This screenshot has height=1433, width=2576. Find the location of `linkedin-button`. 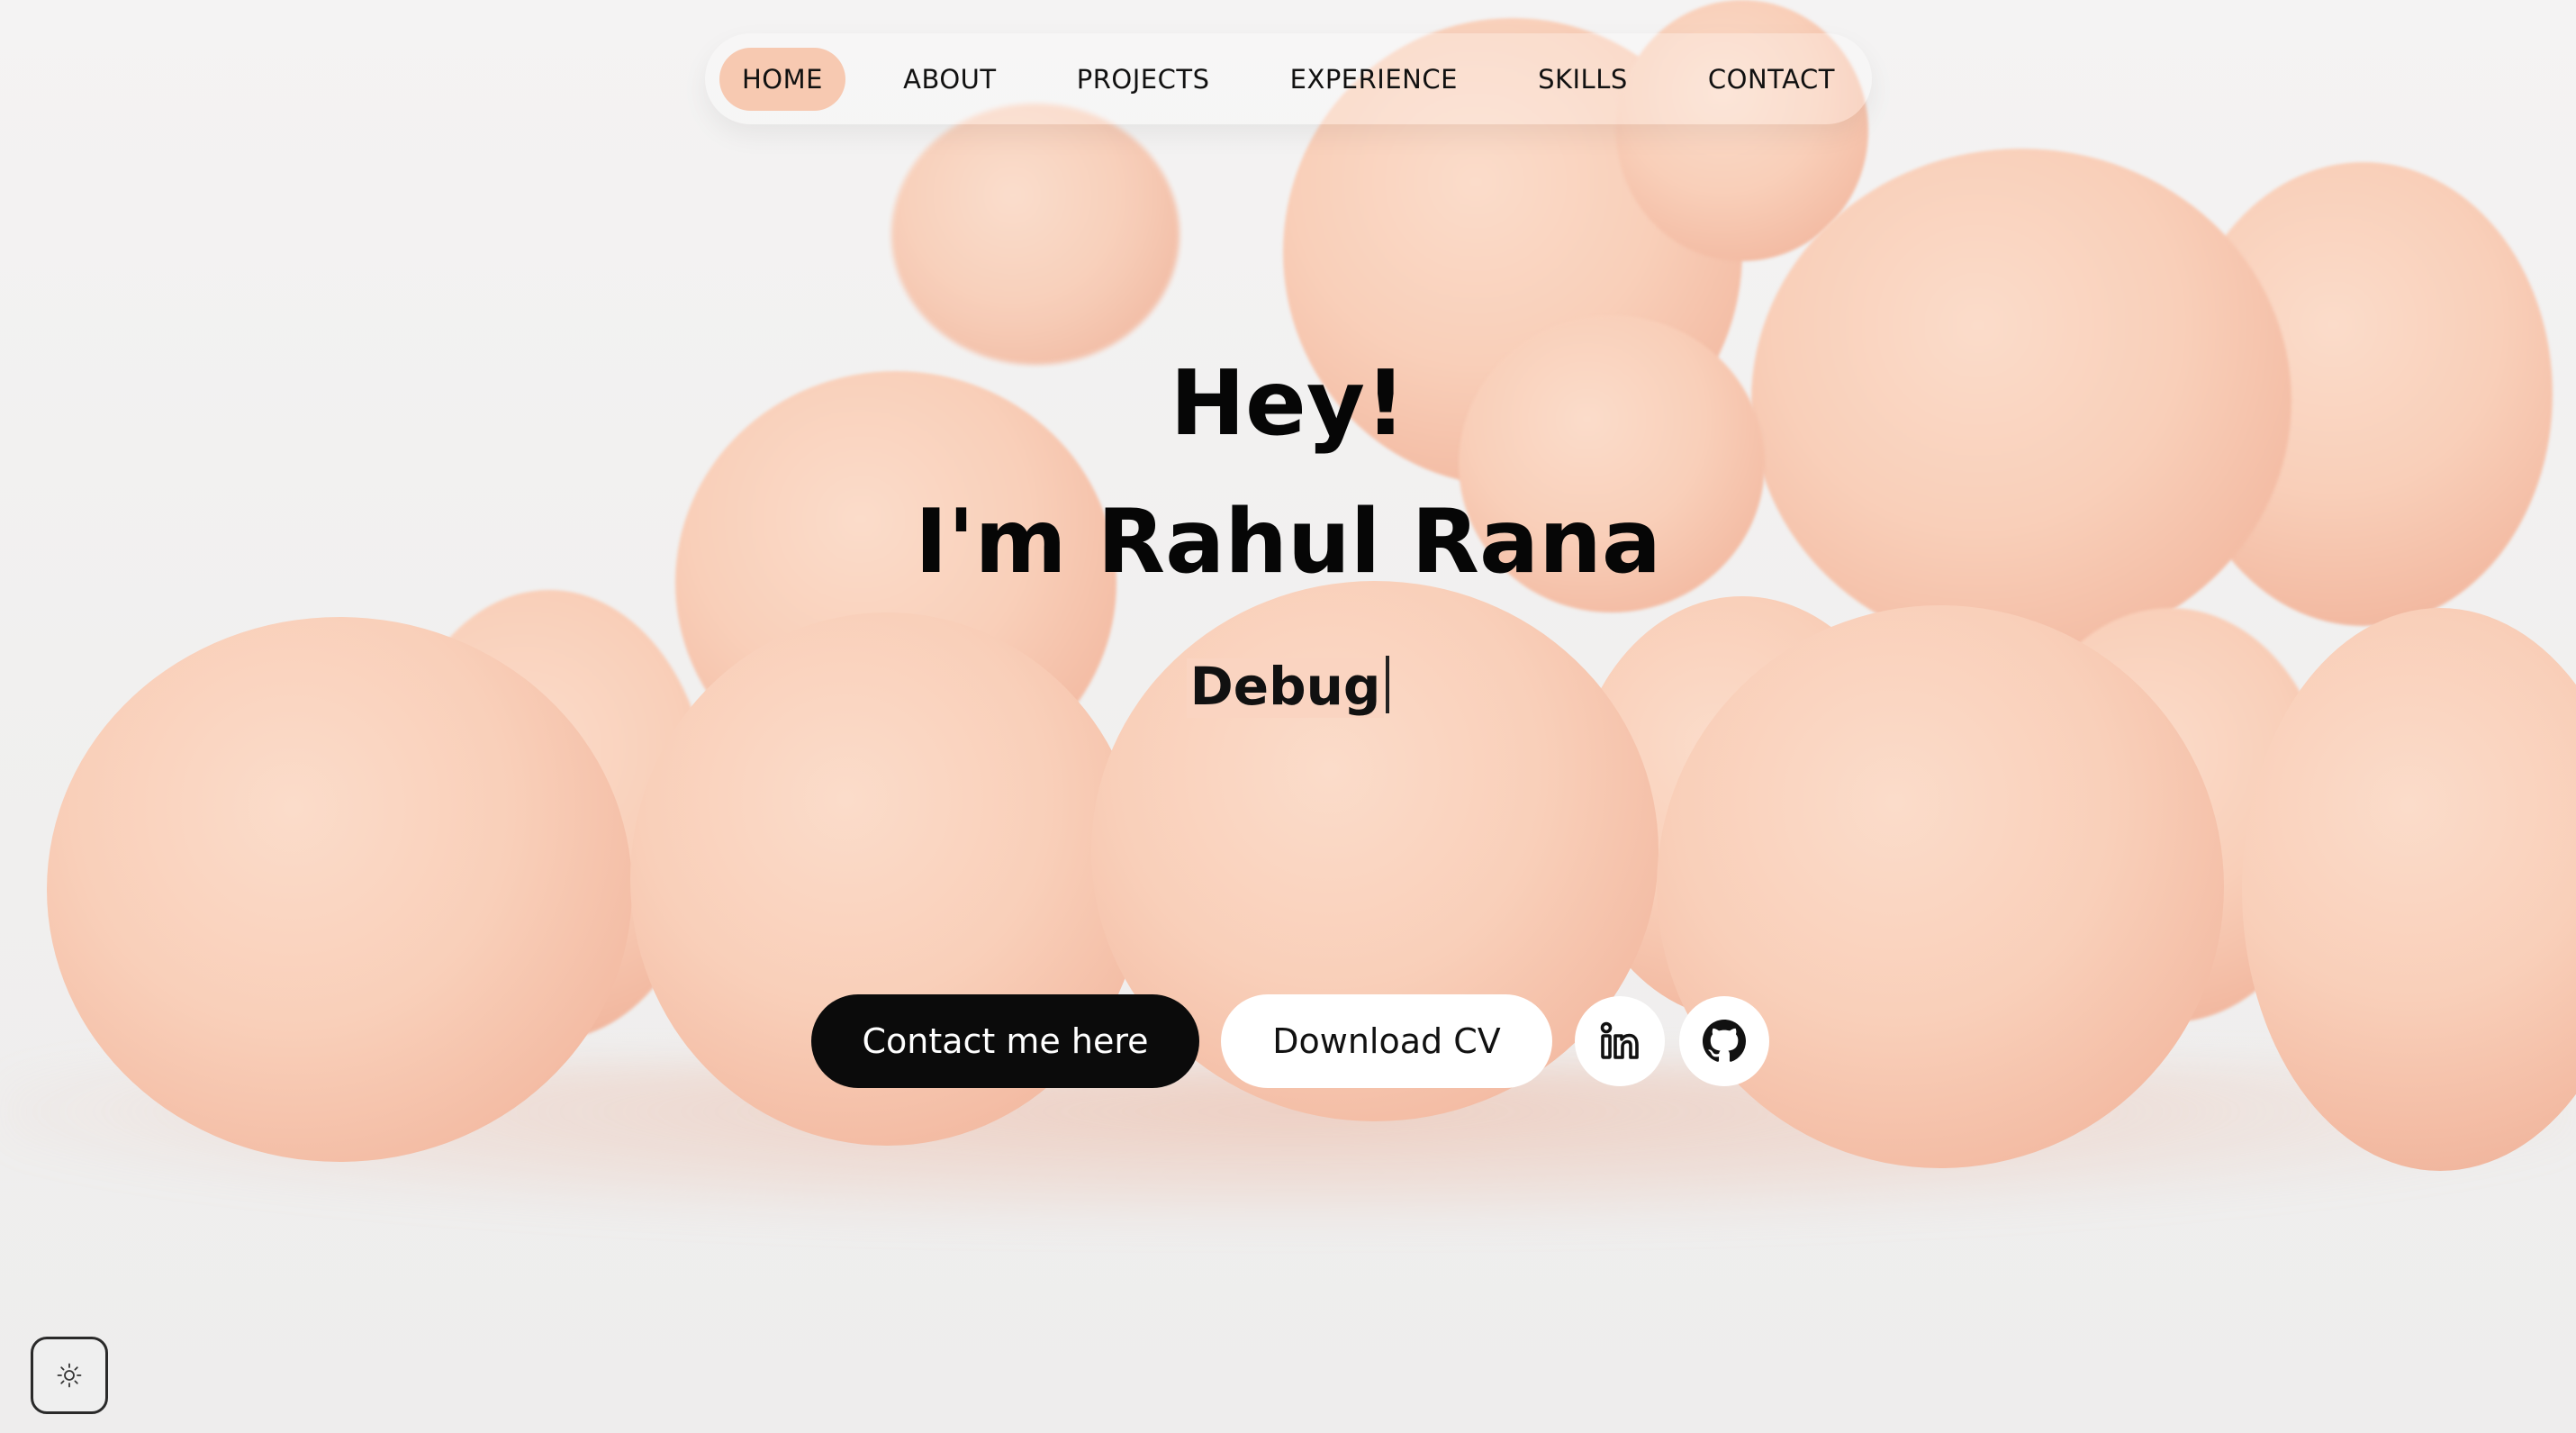

linkedin-button is located at coordinates (1620, 1041).